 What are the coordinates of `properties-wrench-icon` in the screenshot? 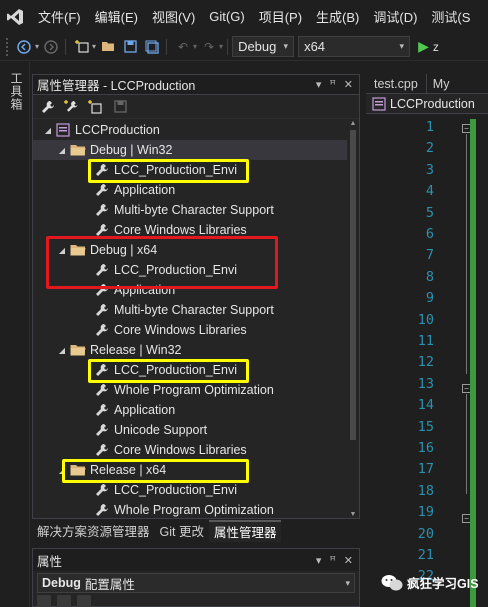 It's located at (48, 107).